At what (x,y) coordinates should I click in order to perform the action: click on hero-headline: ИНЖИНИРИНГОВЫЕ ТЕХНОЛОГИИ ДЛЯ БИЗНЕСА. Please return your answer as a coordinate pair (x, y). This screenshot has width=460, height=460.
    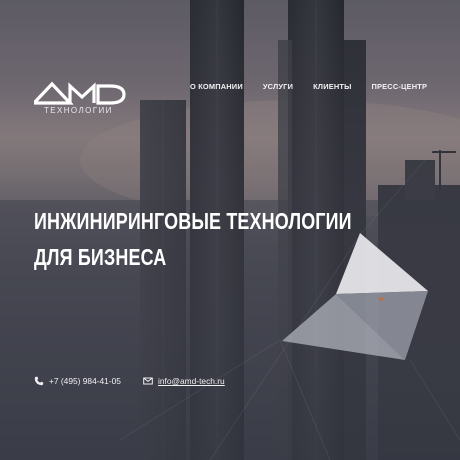
    Looking at the image, I should click on (193, 239).